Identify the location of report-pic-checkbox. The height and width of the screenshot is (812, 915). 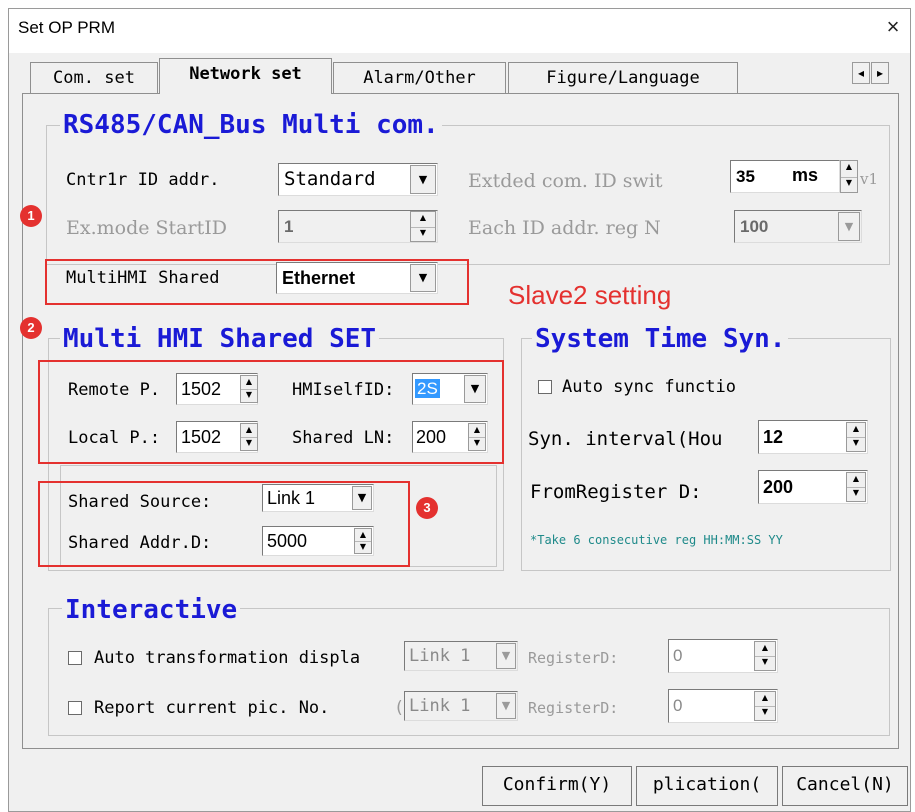
(75, 708).